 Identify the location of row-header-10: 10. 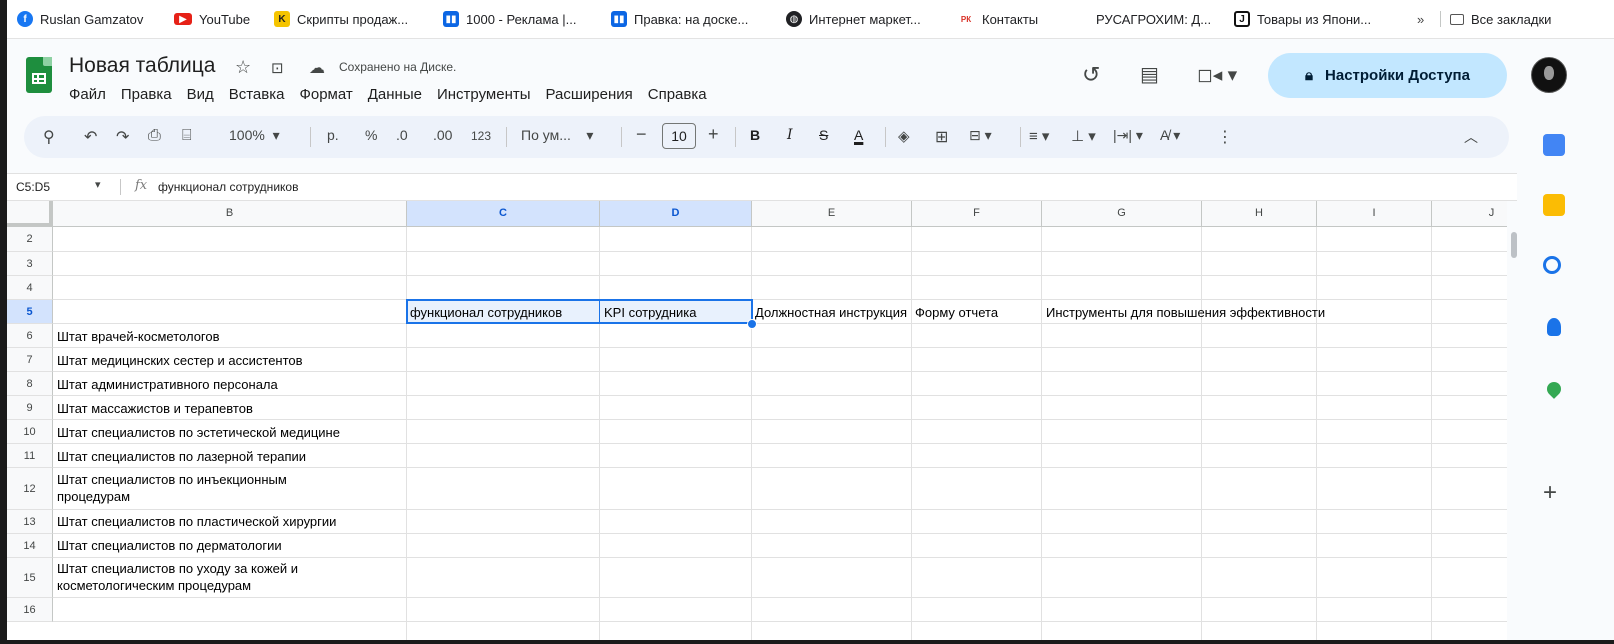
(30, 432).